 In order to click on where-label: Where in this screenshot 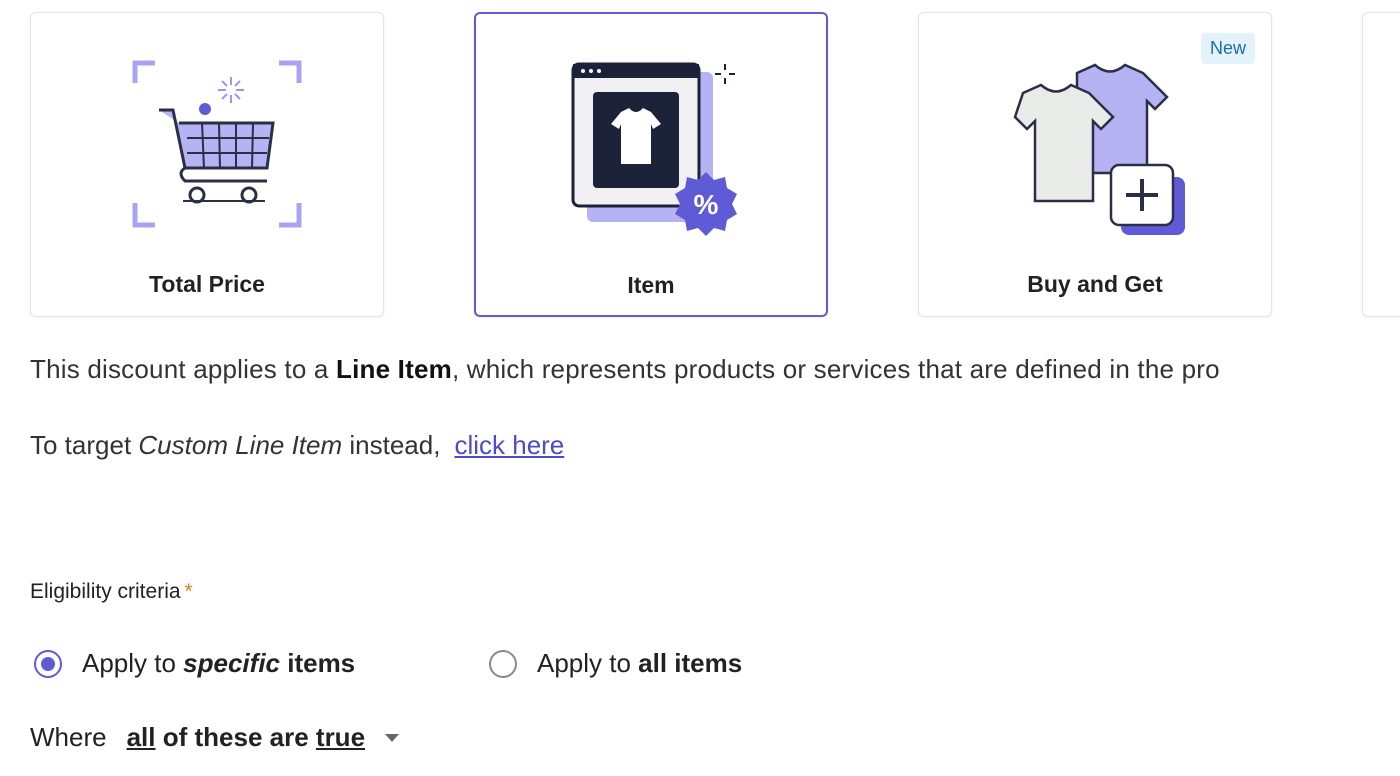, I will do `click(68, 737)`.